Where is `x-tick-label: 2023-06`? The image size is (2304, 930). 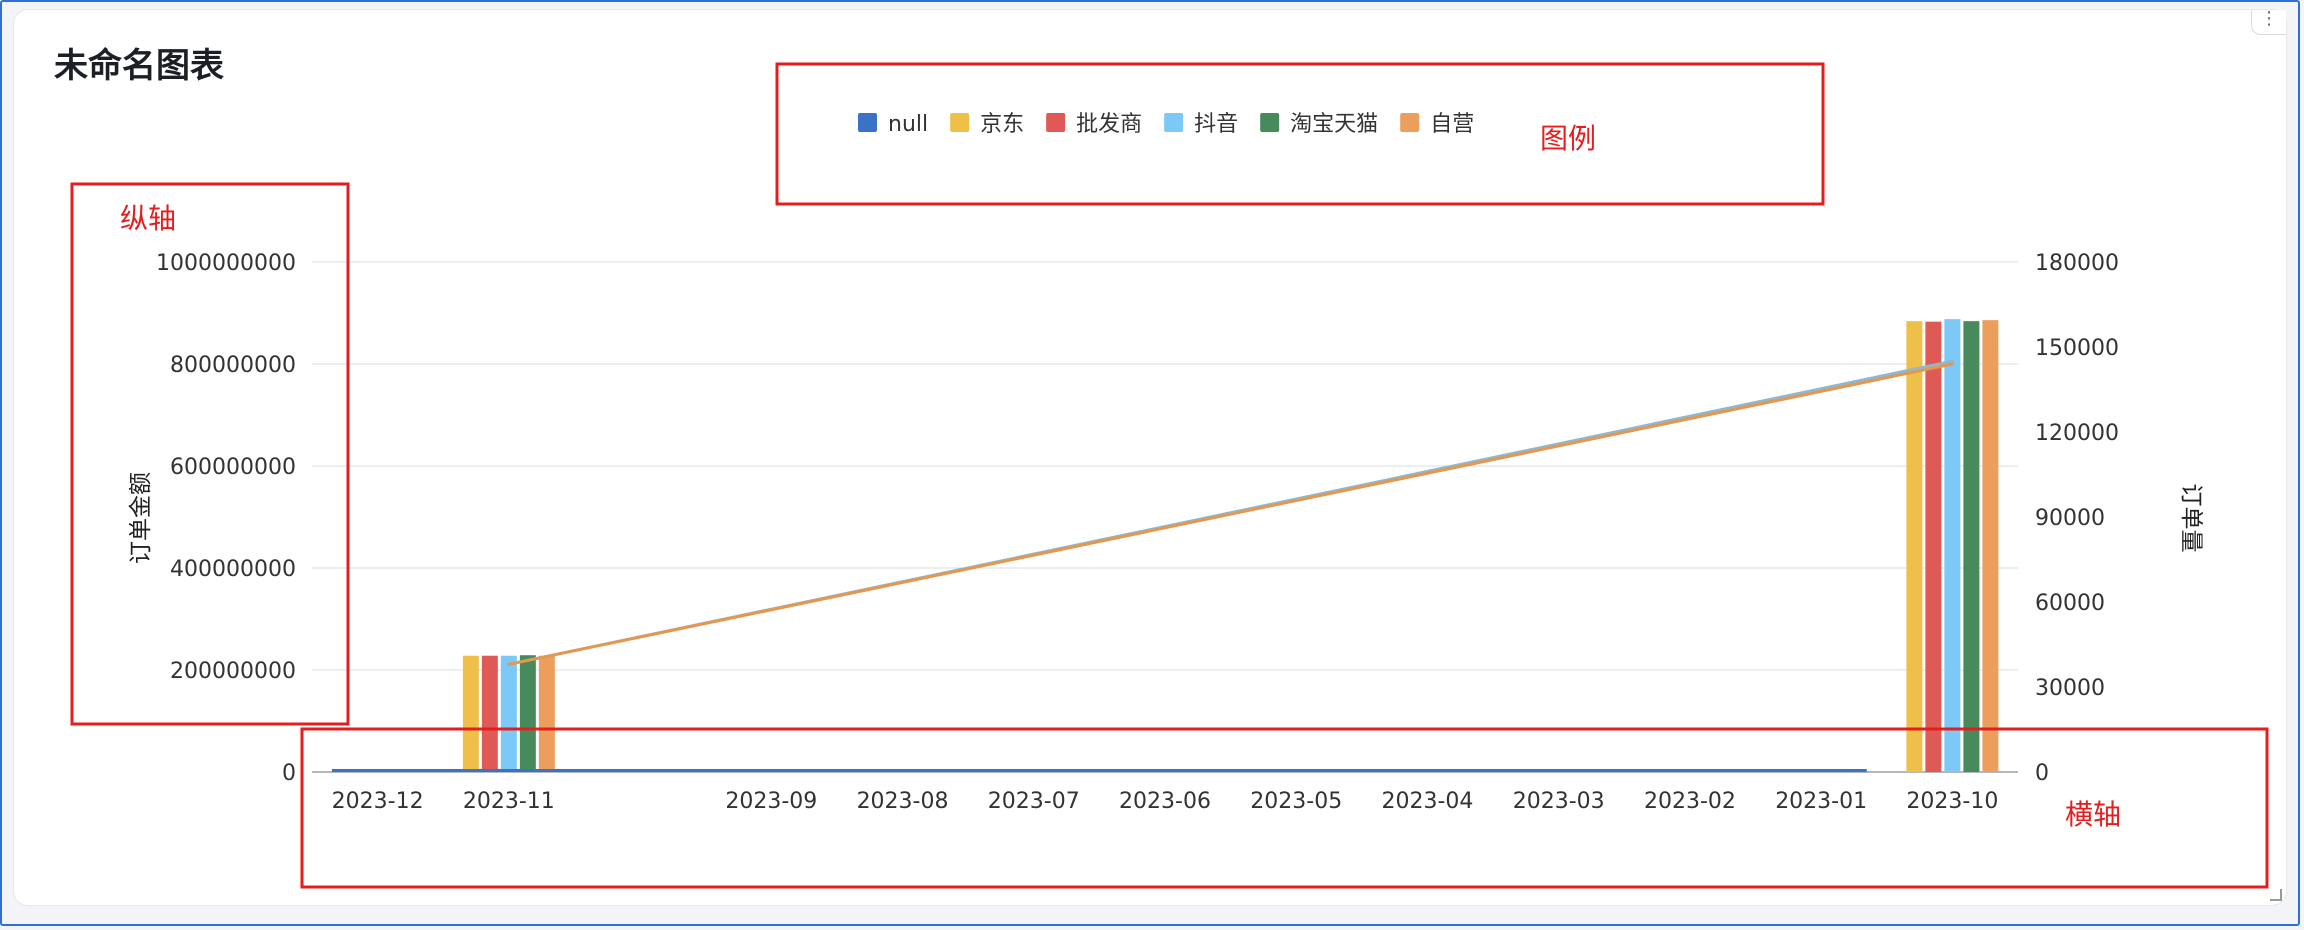 x-tick-label: 2023-06 is located at coordinates (1165, 801).